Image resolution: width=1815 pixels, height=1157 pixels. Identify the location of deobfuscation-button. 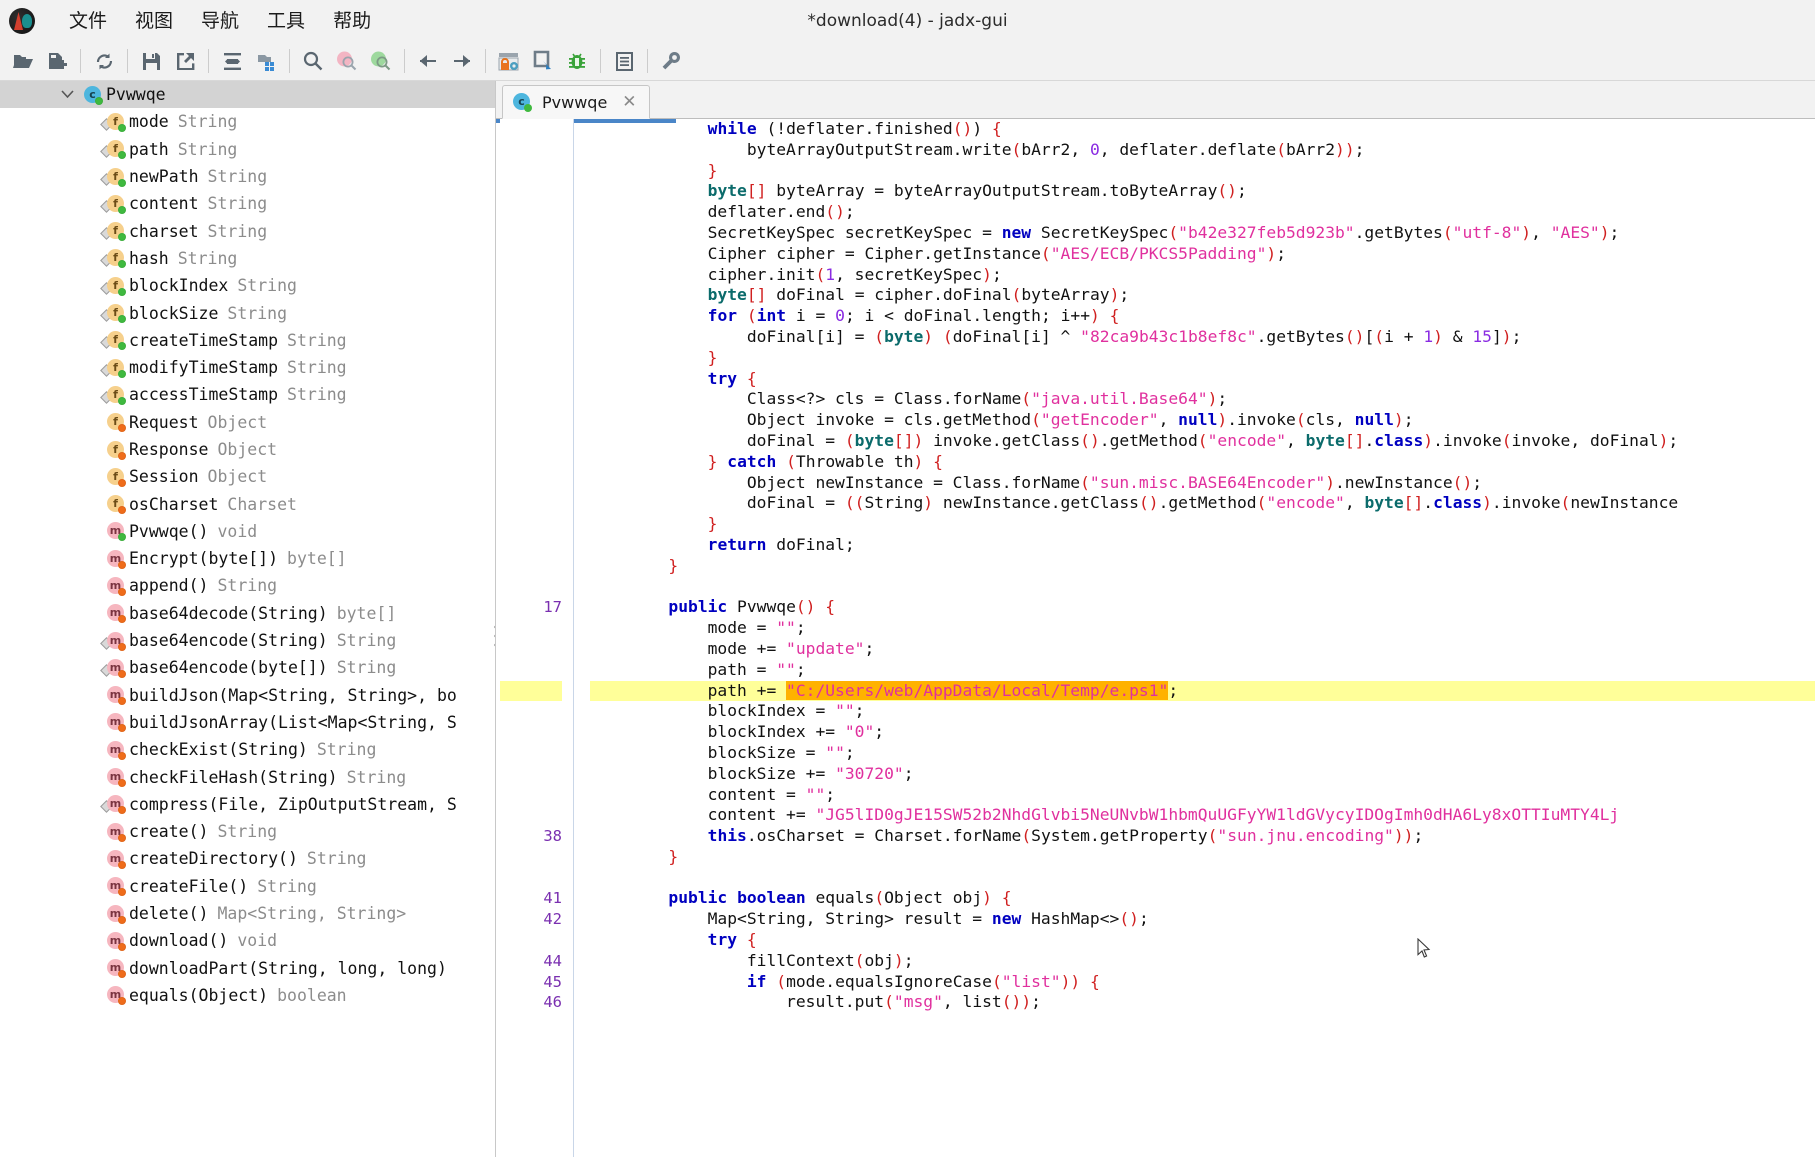
(509, 61).